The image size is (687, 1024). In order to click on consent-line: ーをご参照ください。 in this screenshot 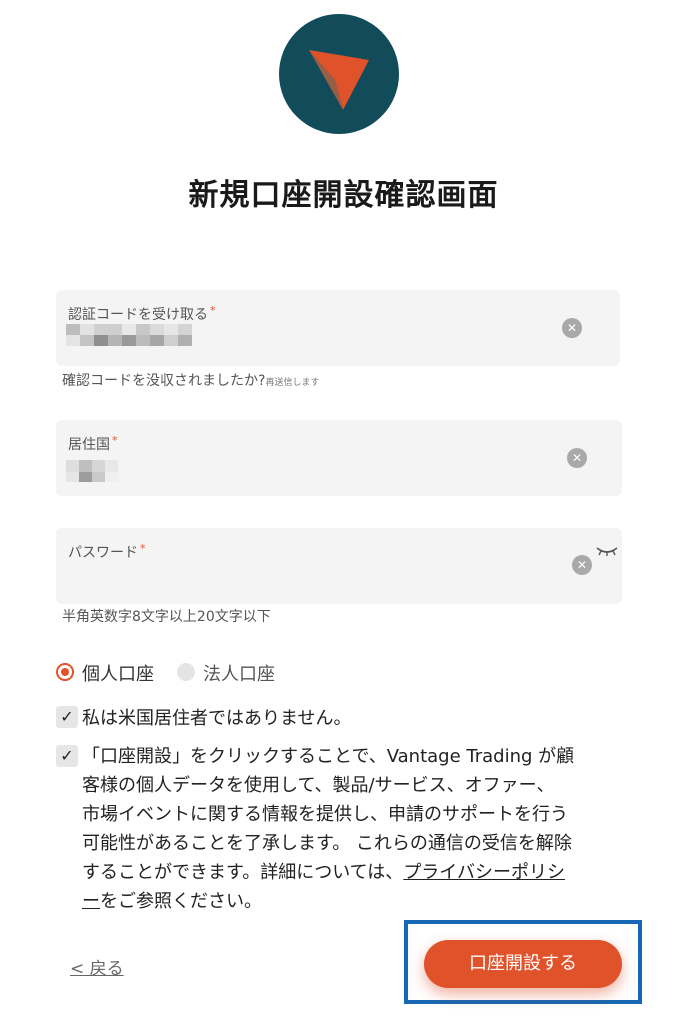, I will do `click(172, 900)`.